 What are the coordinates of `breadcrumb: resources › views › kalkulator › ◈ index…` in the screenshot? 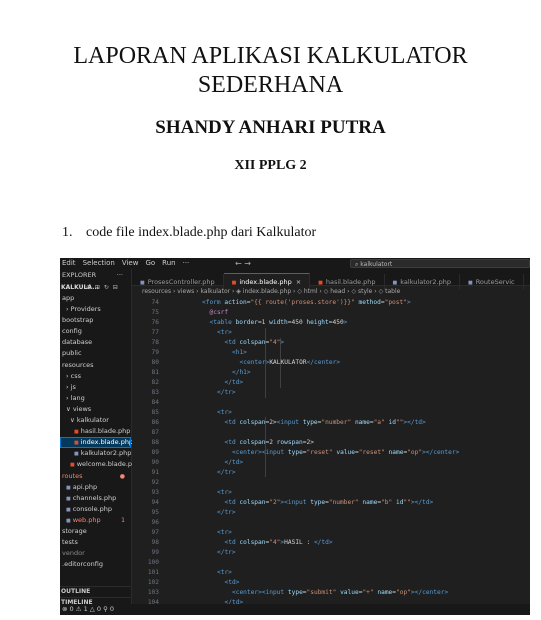 It's located at (331, 292).